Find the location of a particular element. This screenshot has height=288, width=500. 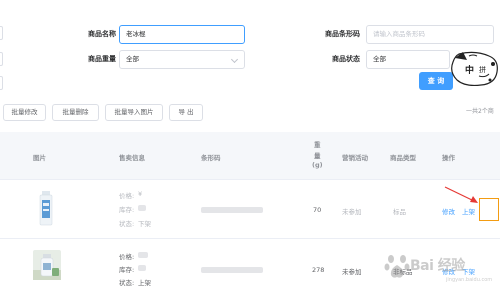

sticker-text-2: 拼 is located at coordinates (482, 70).